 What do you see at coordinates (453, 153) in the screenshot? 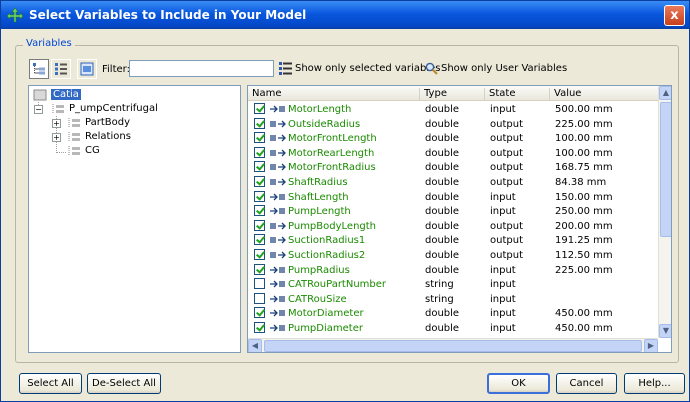
I see `table-row: MotorRearLength double output 100.00 mm` at bounding box center [453, 153].